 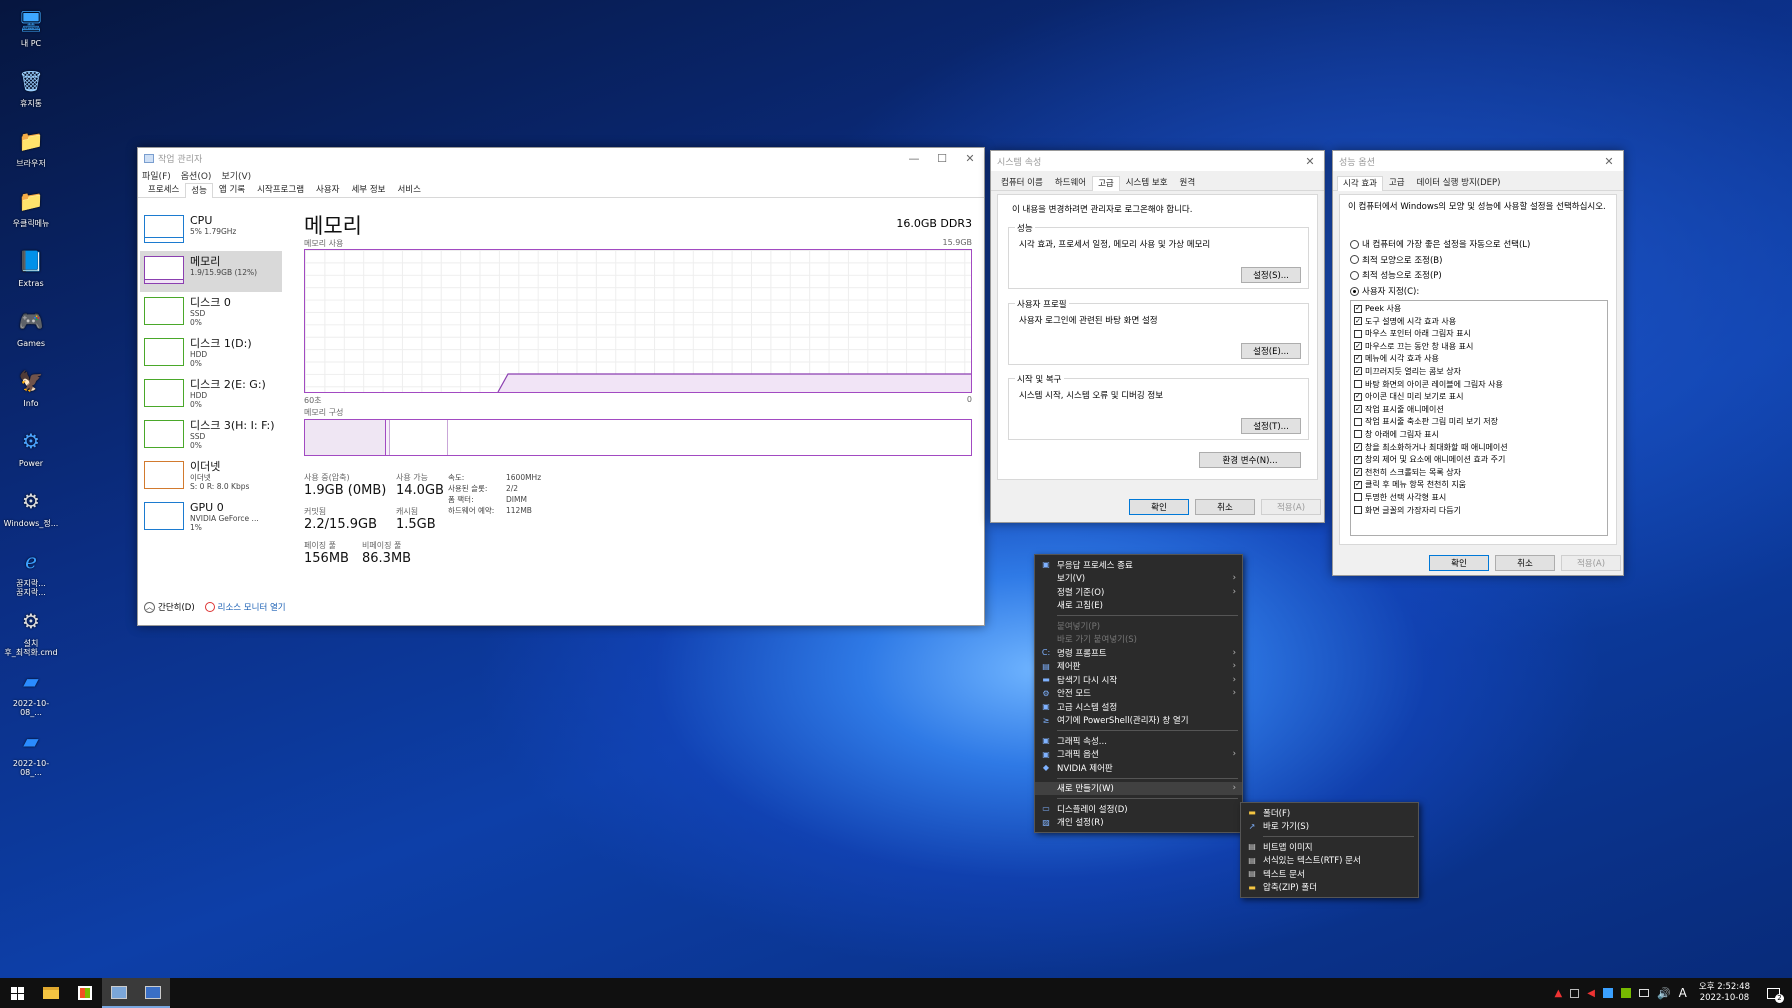 What do you see at coordinates (1724, 993) in the screenshot?
I see `clock: 오후 2:52:48 2022-10-08` at bounding box center [1724, 993].